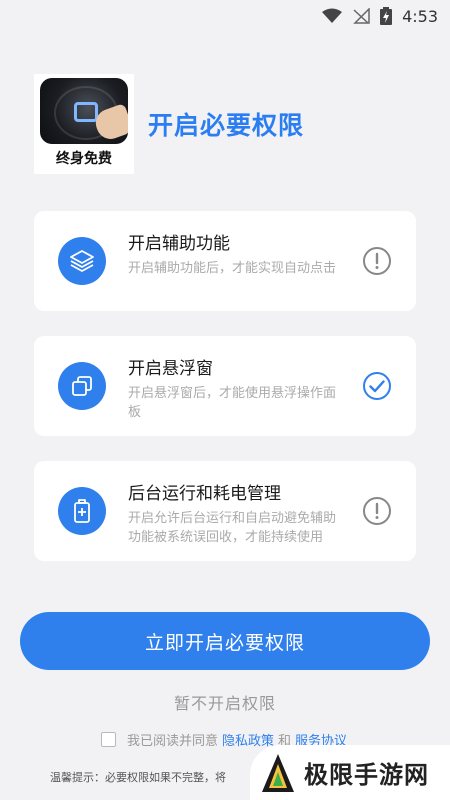 Image resolution: width=450 pixels, height=800 pixels. What do you see at coordinates (82, 261) in the screenshot?
I see `layers-icon` at bounding box center [82, 261].